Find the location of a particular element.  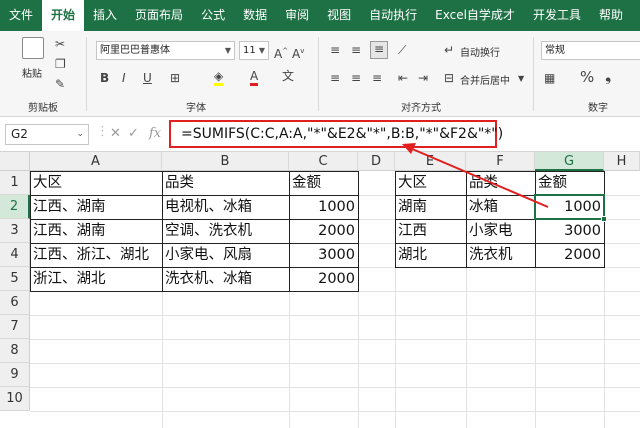

fill-color-icon: ◈ is located at coordinates (219, 77).